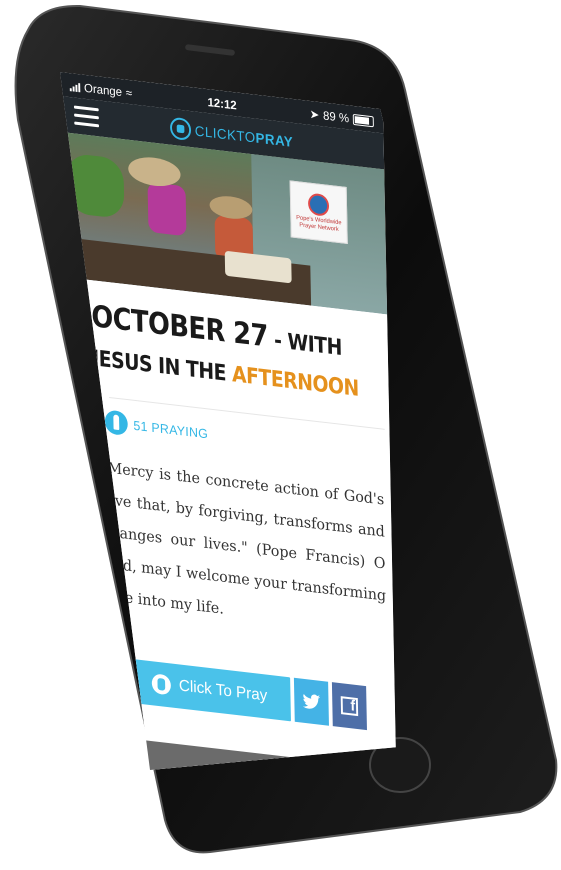 The image size is (561, 870). I want to click on praying-counter: 51 PRAYING, so click(156, 427).